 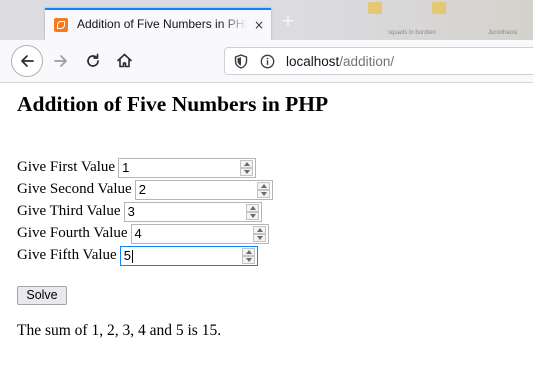 I want to click on fourth-value-label: Give Fourth Value, so click(x=72, y=233).